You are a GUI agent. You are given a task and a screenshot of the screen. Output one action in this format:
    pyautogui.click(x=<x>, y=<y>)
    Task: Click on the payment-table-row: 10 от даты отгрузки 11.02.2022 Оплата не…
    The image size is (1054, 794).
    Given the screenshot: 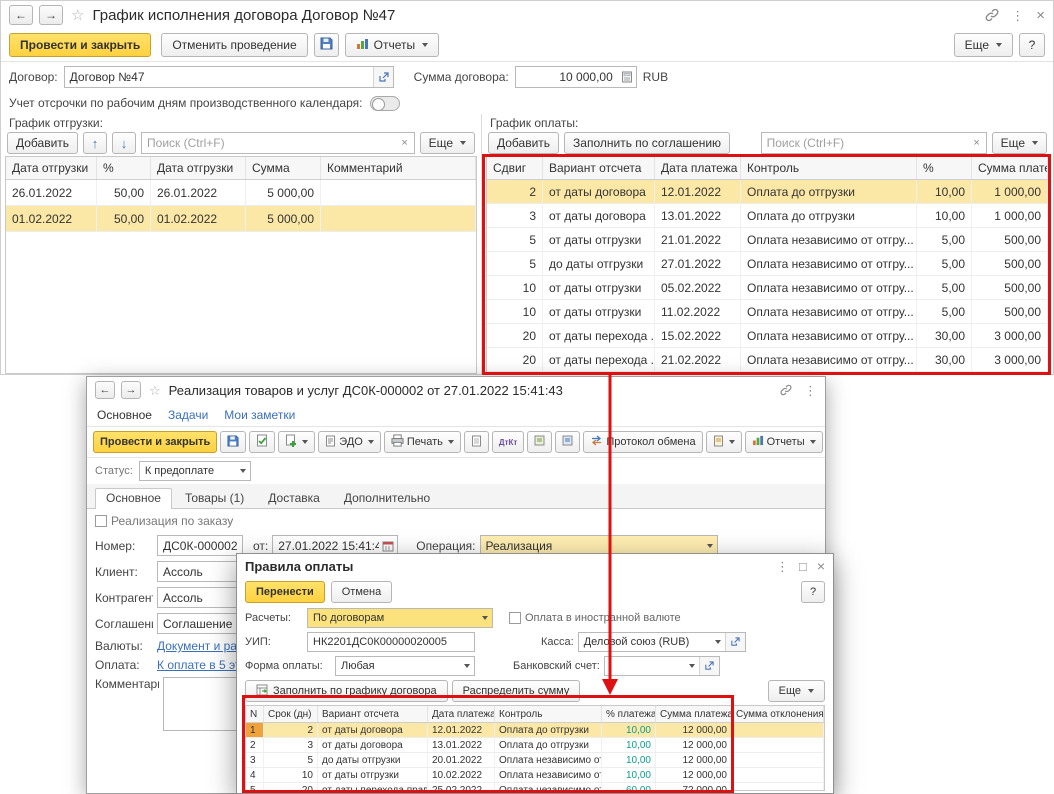 What is the action you would take?
    pyautogui.click(x=767, y=312)
    